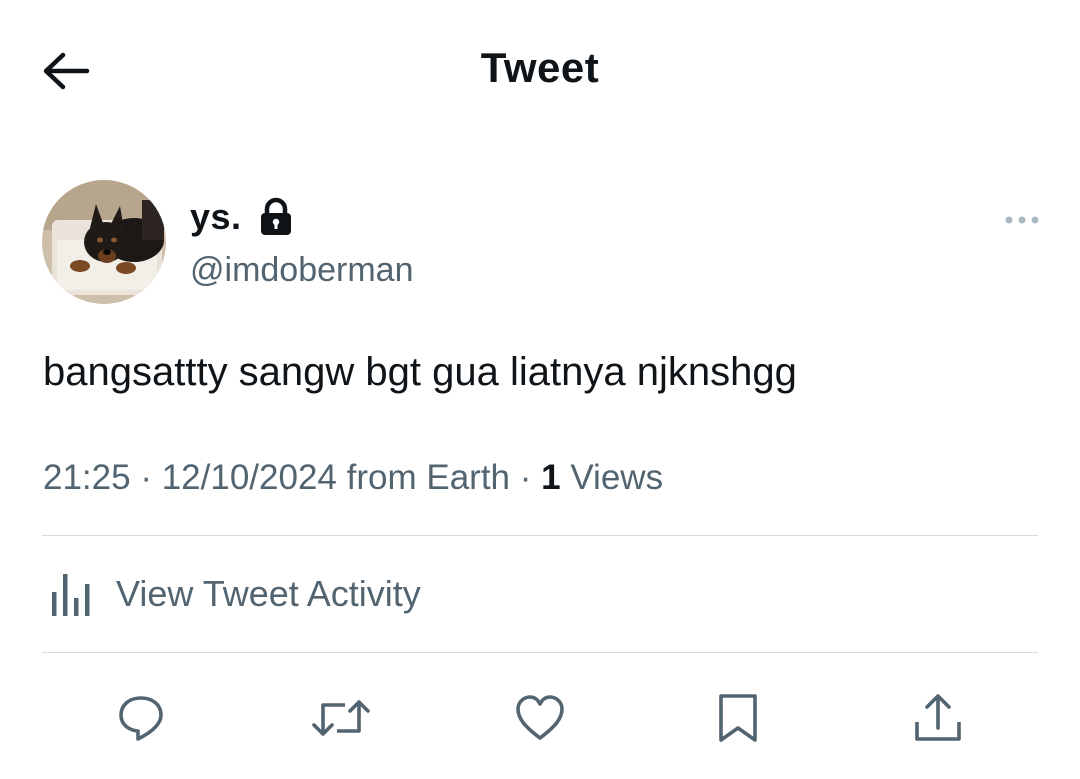 The image size is (1080, 779). I want to click on more-horizontal-icon, so click(1022, 220).